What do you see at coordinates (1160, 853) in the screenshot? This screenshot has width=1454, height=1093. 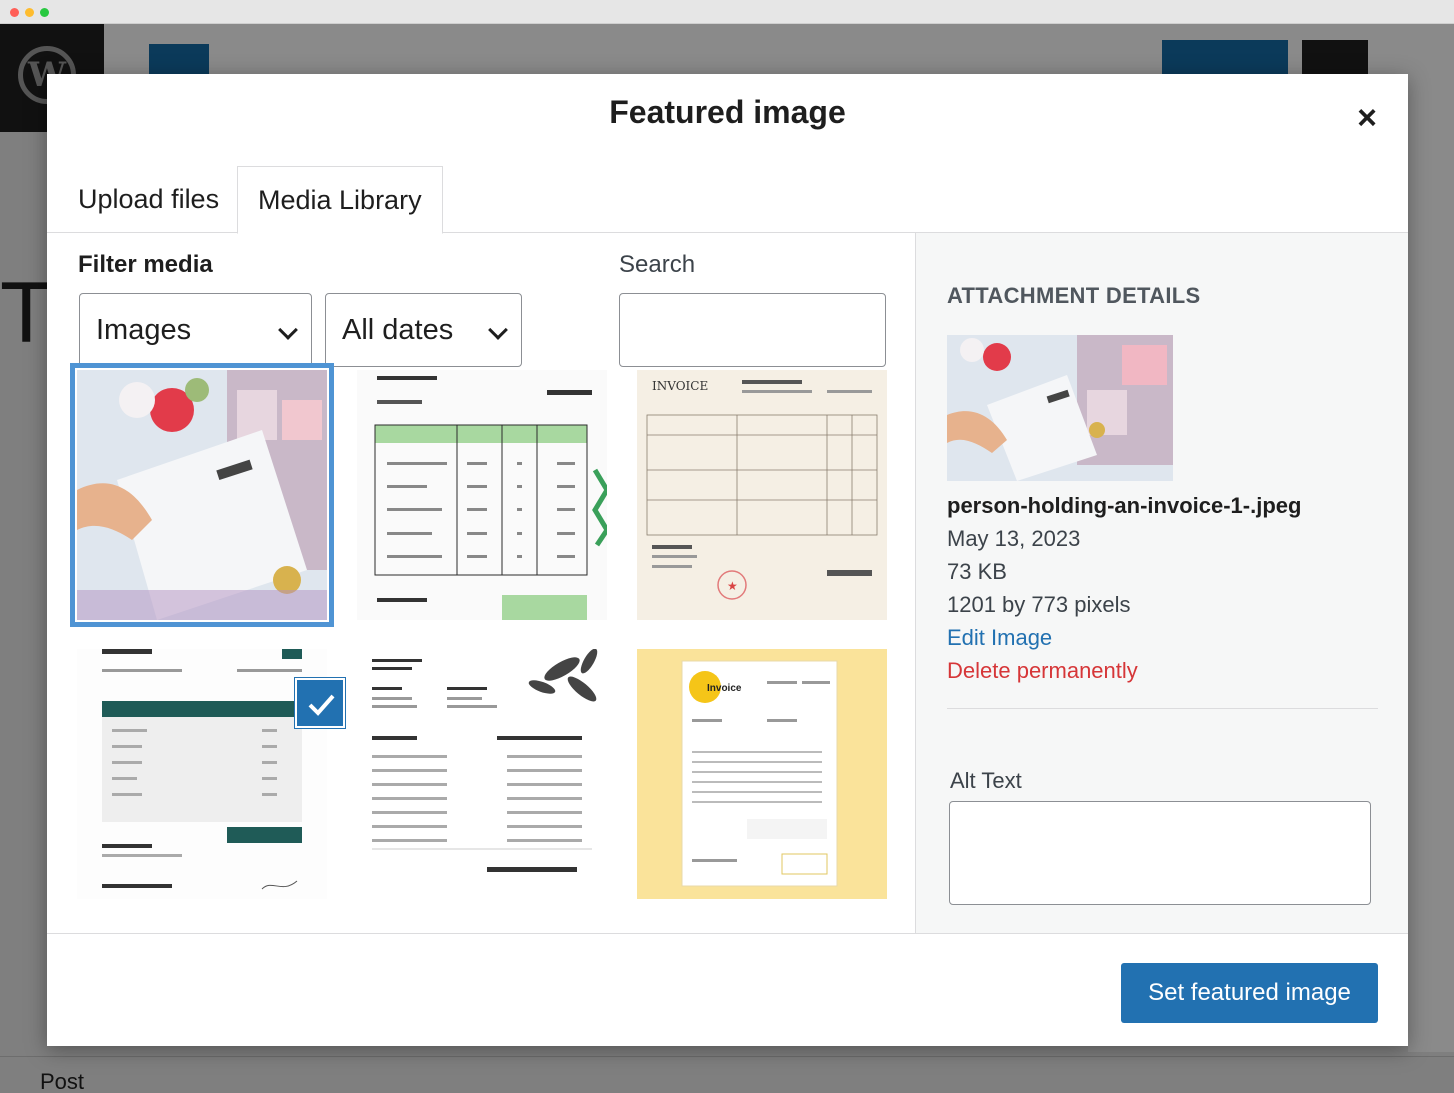 I see `alt-text-field` at bounding box center [1160, 853].